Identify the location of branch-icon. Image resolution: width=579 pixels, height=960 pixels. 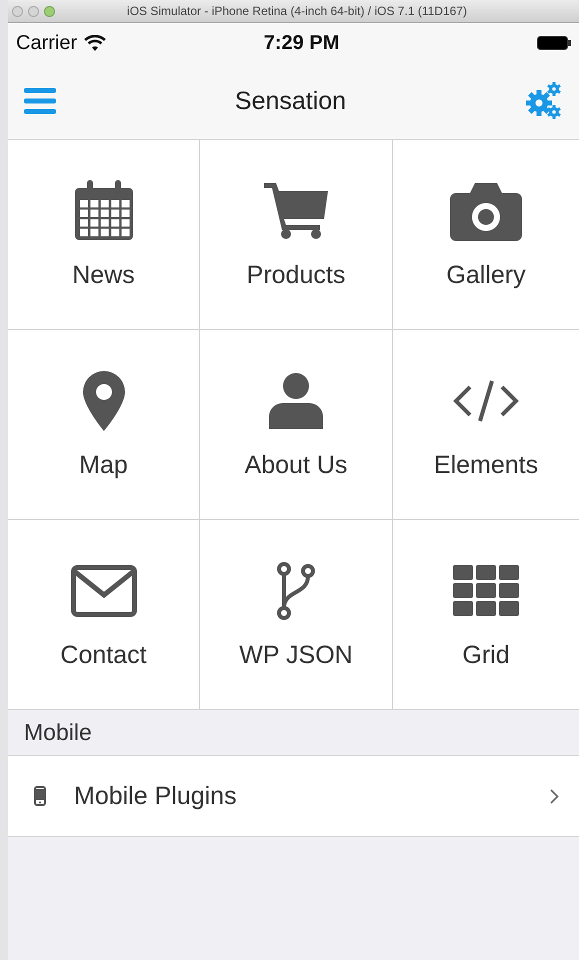
(296, 591).